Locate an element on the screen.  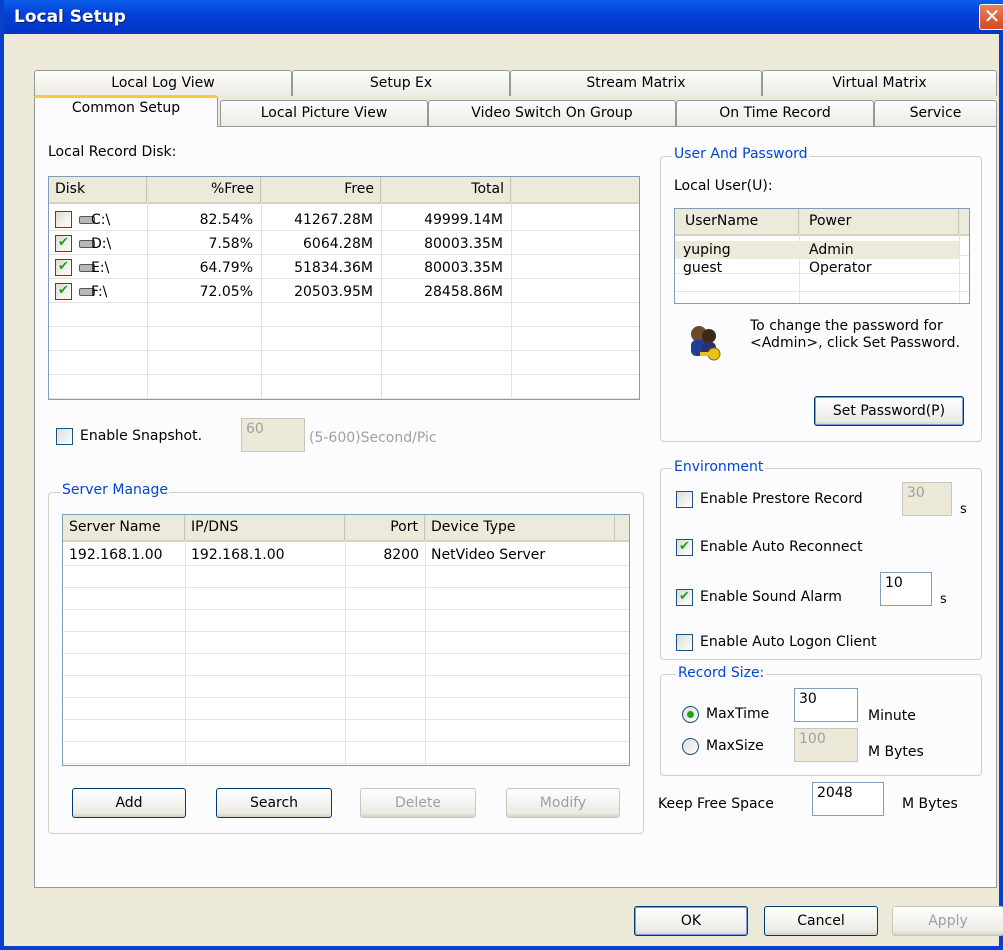
auto-reconnect-label: Enable Auto Reconnect is located at coordinates (781, 547).